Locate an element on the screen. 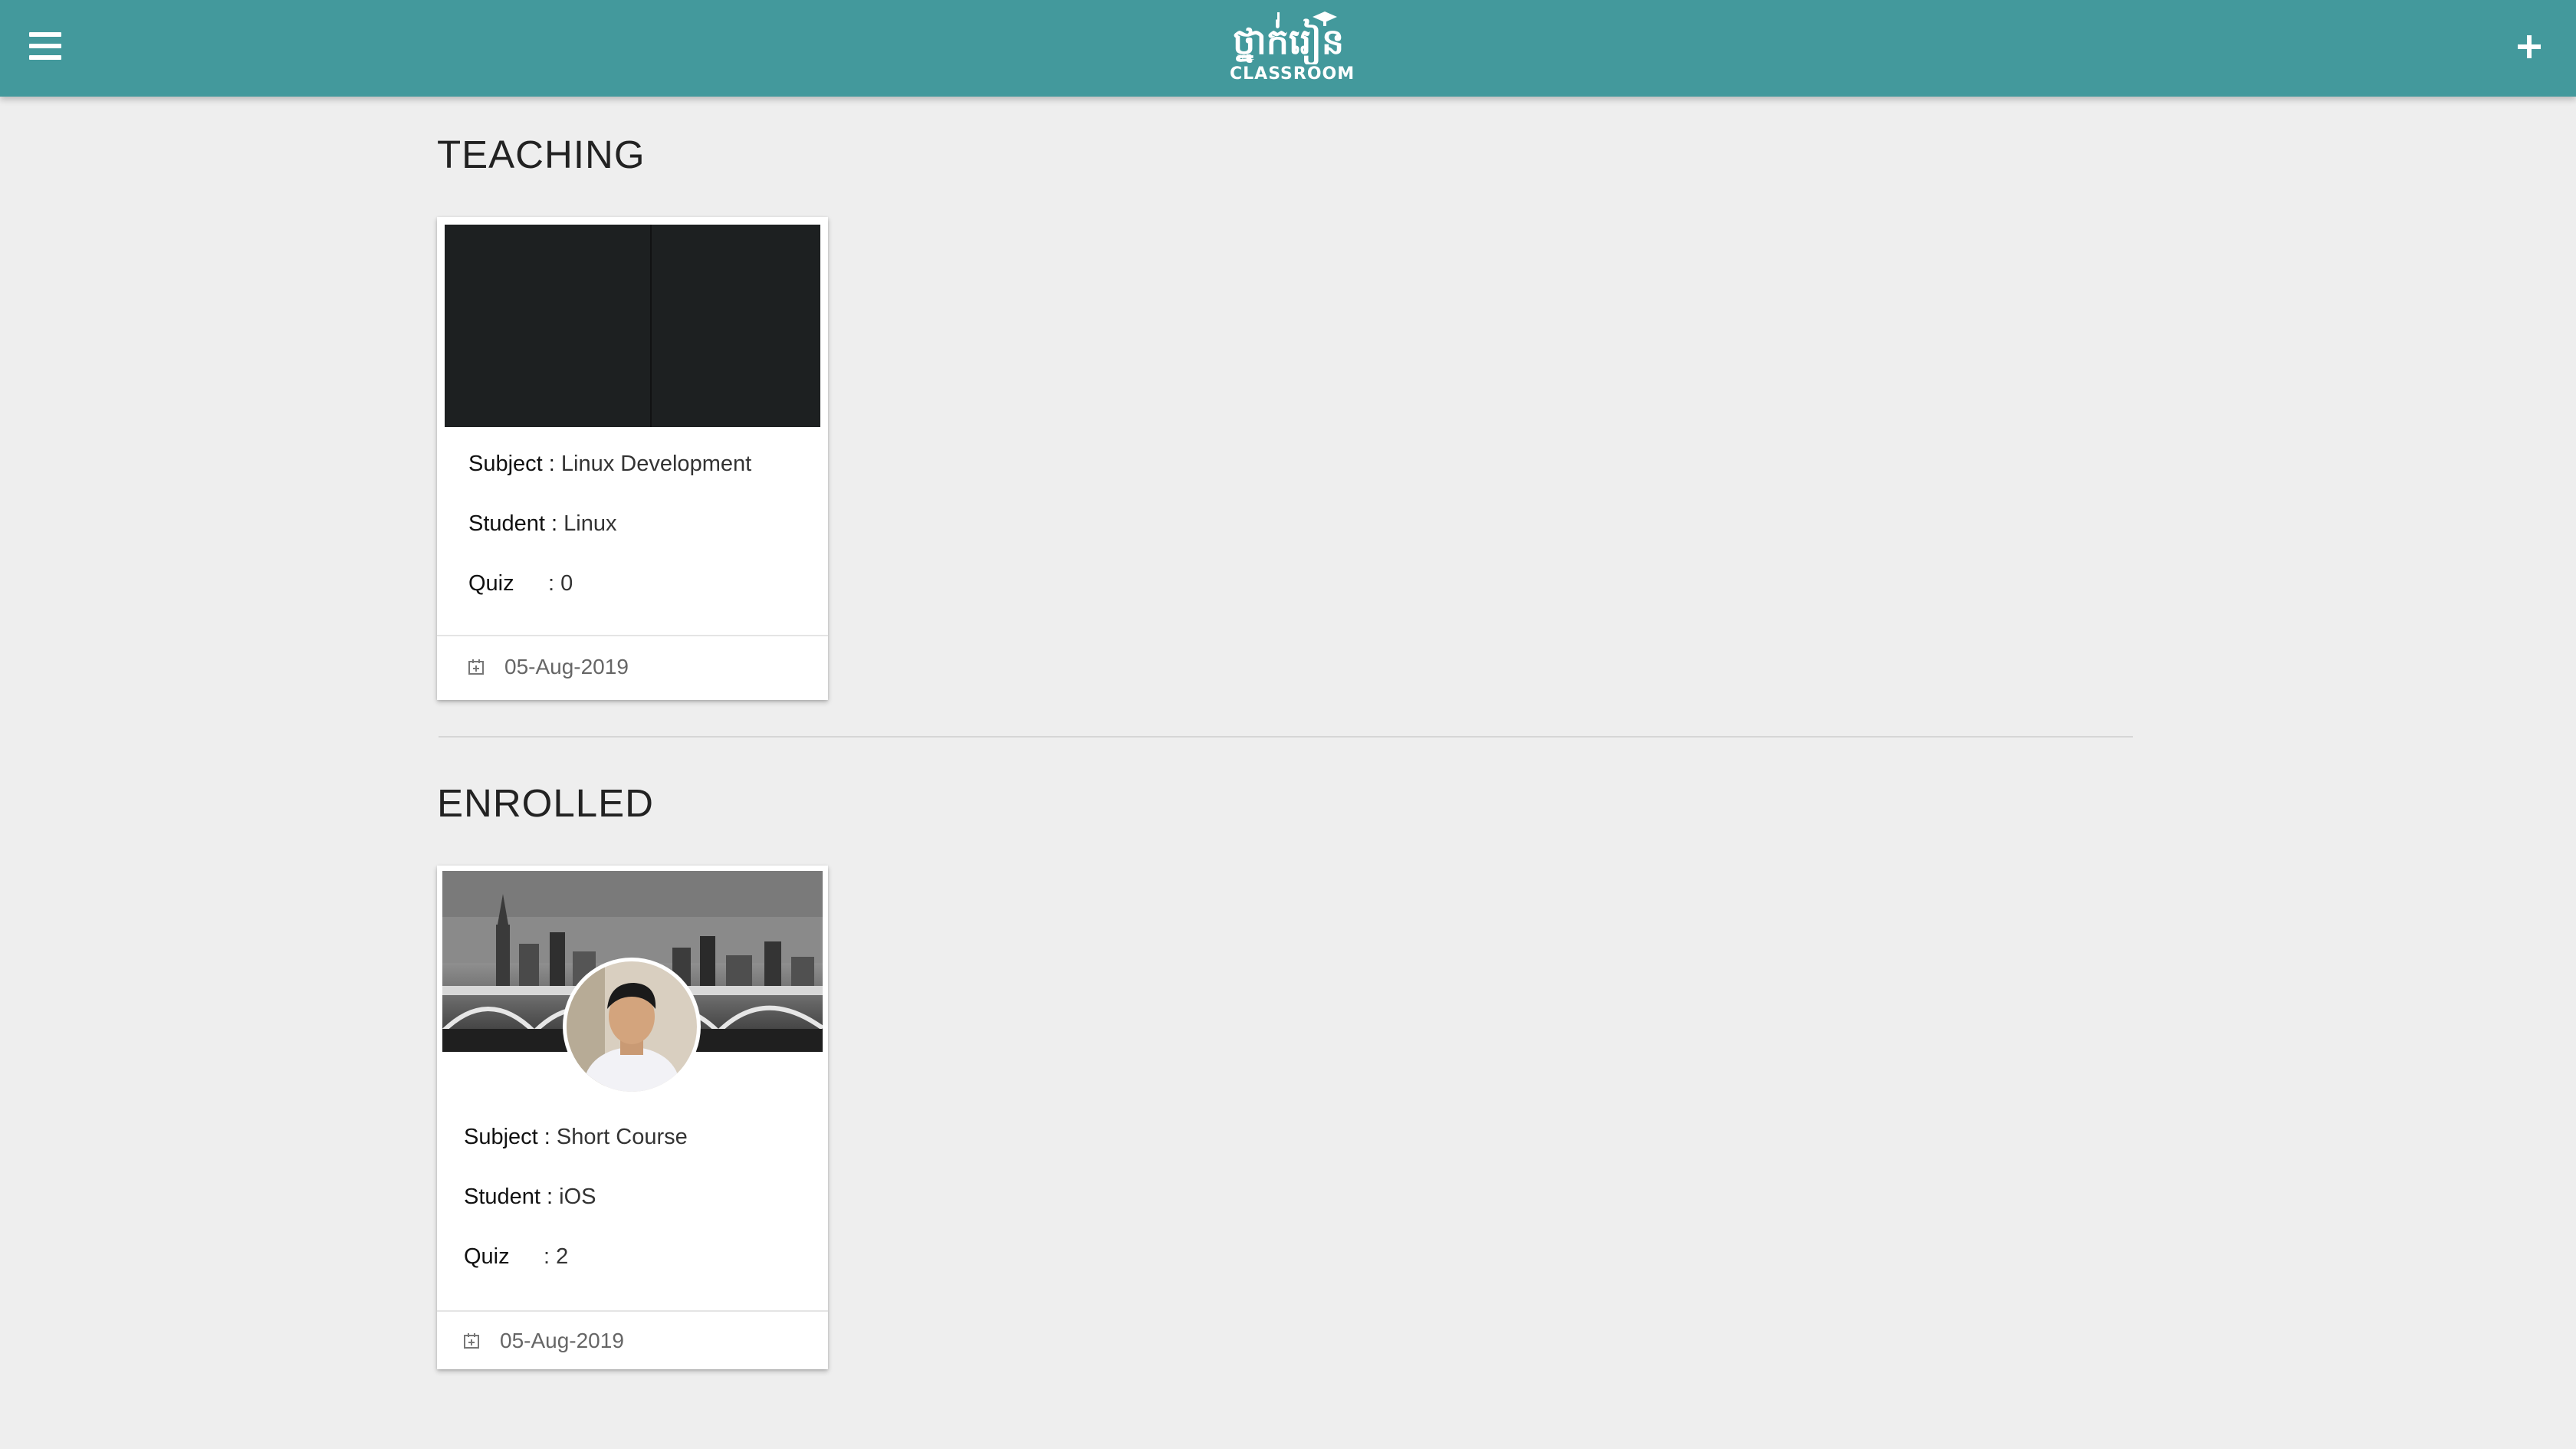  student-row: Student : iOS is located at coordinates (530, 1197).